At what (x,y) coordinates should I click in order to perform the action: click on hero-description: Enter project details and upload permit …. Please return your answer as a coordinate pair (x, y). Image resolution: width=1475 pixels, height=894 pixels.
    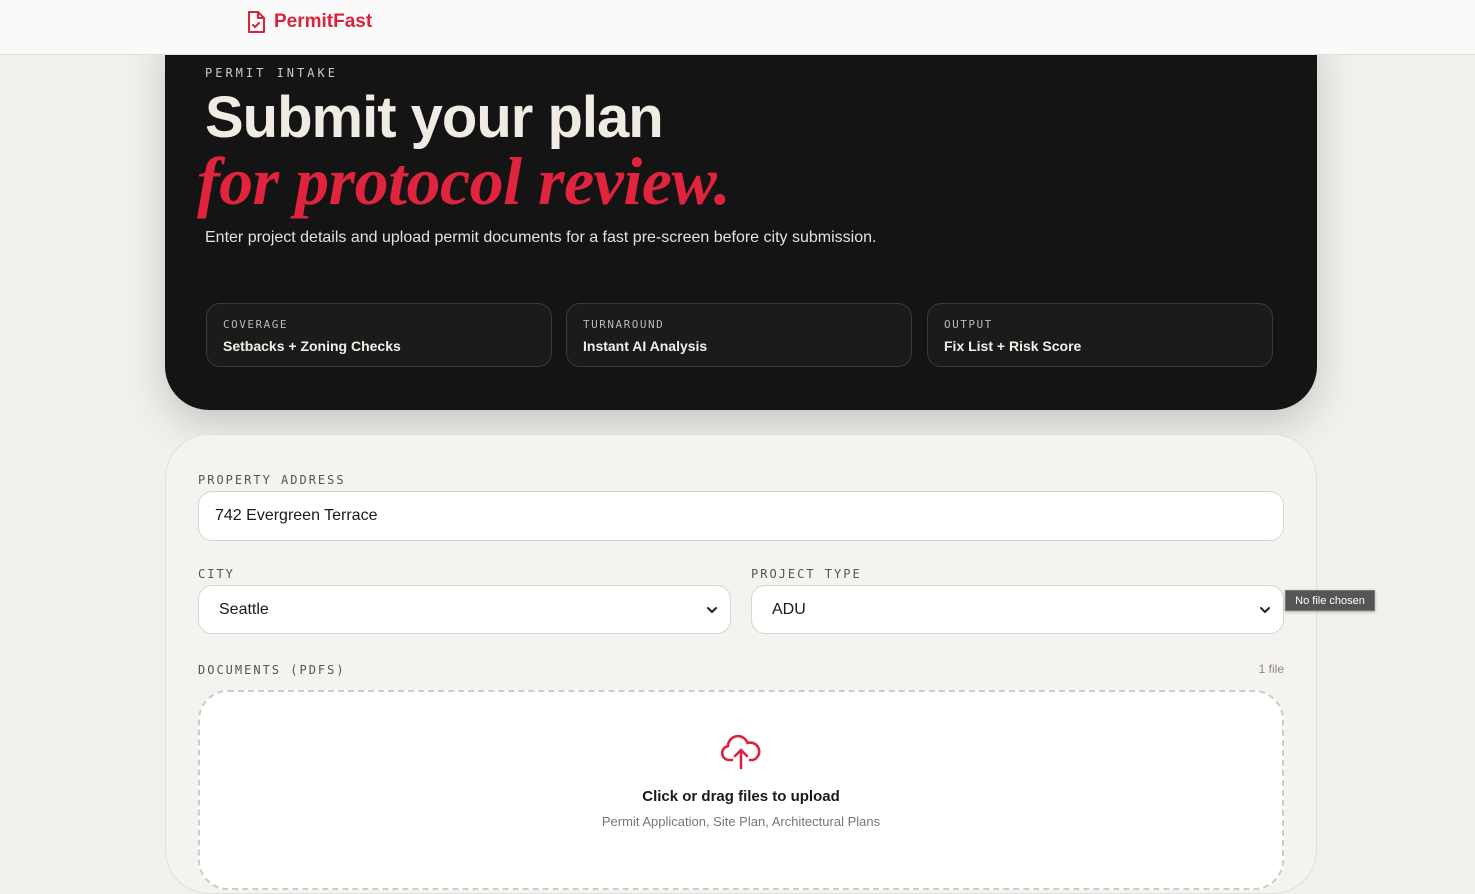
    Looking at the image, I should click on (541, 237).